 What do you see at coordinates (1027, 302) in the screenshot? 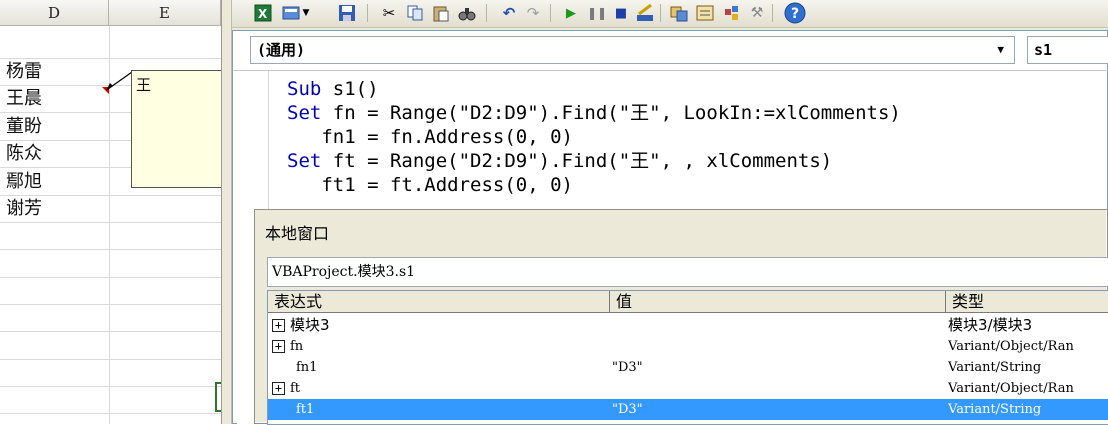
I see `column-header-type: 类型` at bounding box center [1027, 302].